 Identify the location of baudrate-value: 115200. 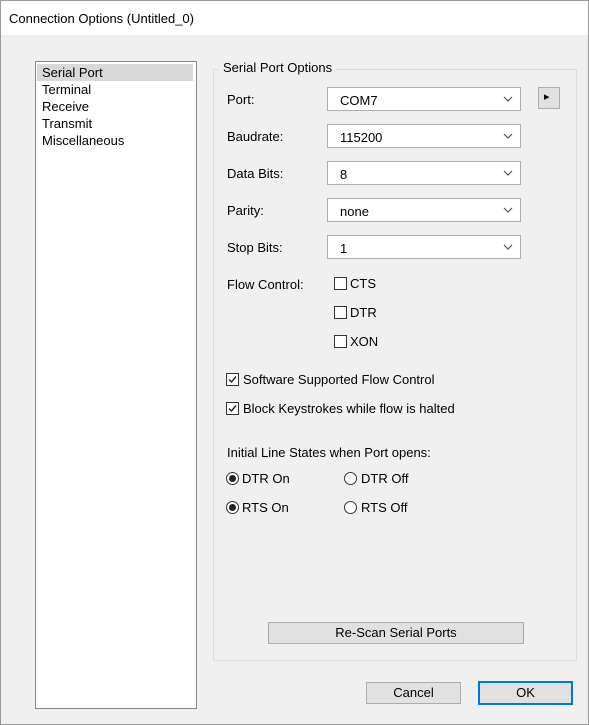
(361, 137).